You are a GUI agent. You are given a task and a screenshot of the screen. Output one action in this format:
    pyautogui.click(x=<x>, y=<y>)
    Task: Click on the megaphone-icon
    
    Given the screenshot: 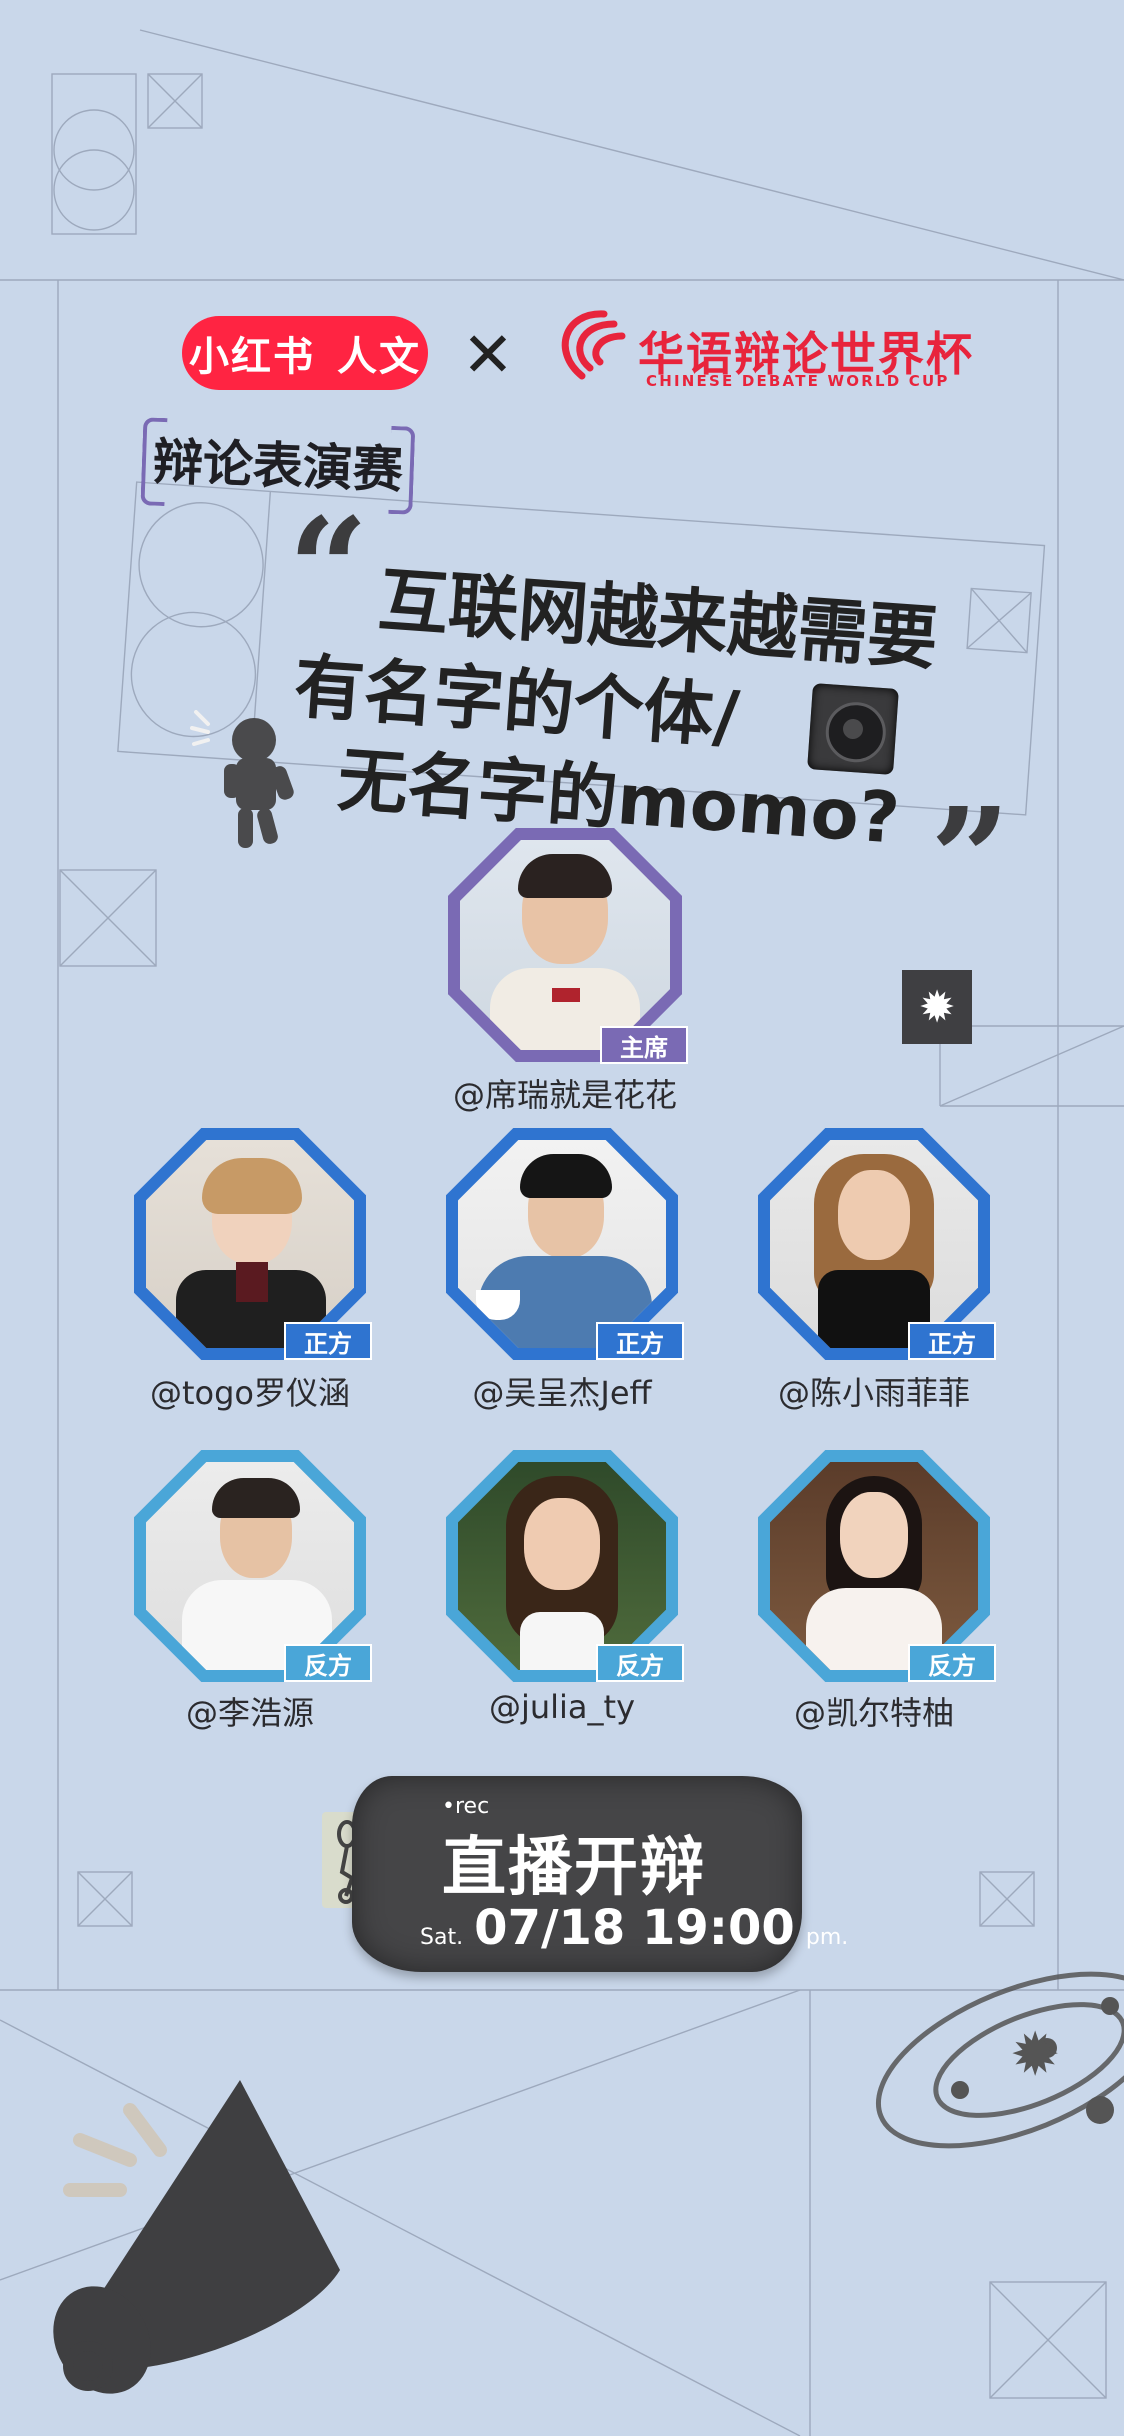 What is the action you would take?
    pyautogui.click(x=196, y=2237)
    